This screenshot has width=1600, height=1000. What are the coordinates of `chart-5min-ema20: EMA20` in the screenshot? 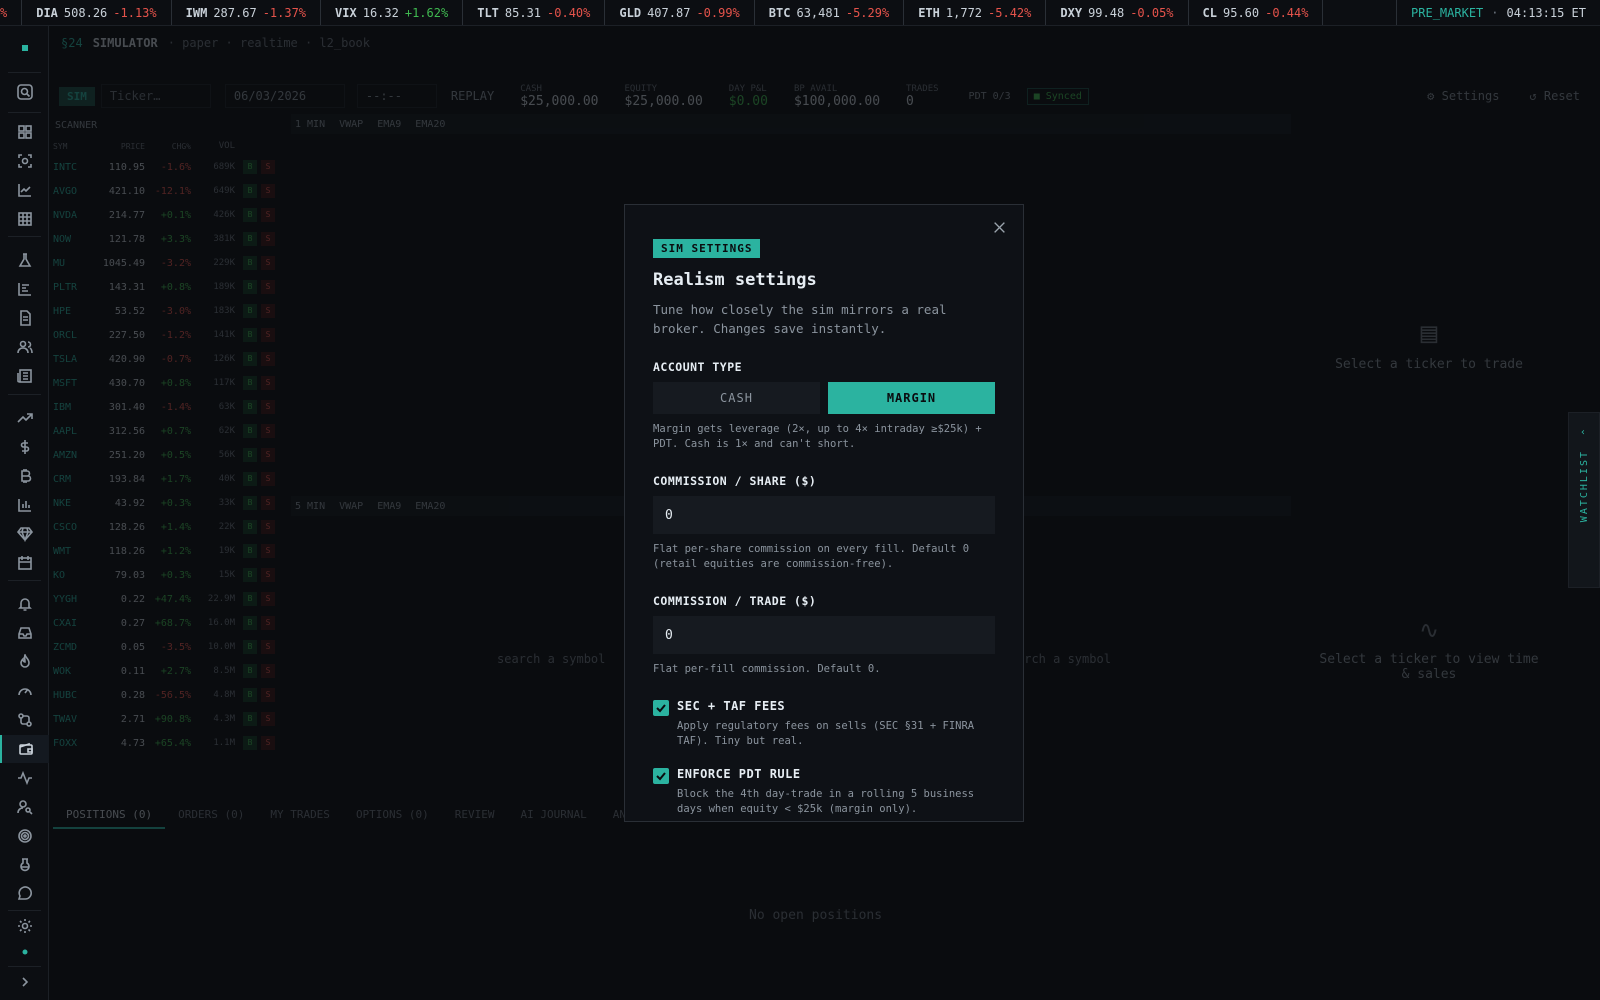 It's located at (430, 506).